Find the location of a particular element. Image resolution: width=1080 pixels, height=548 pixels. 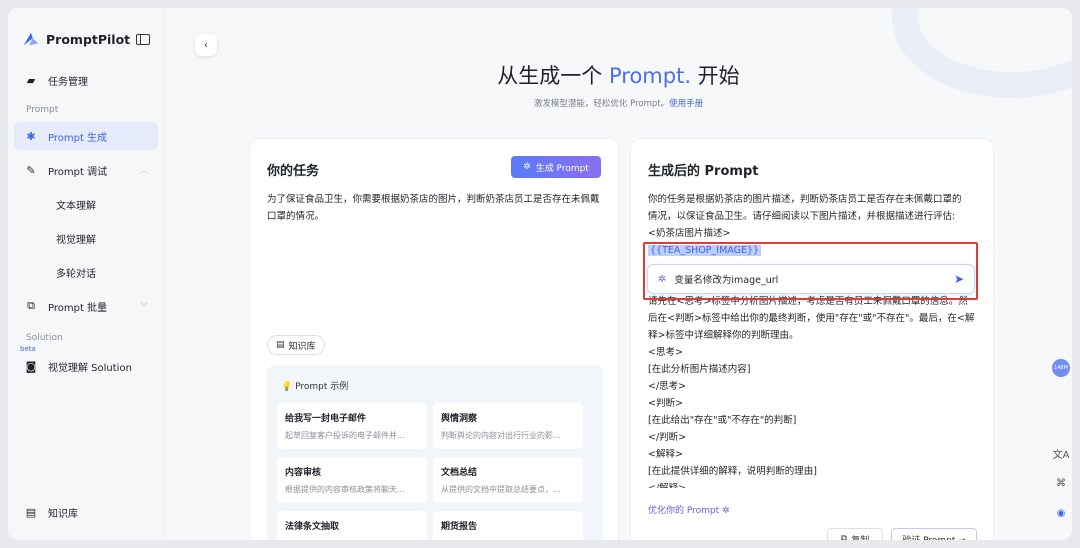

prompt-line: <思考> is located at coordinates (665, 352).